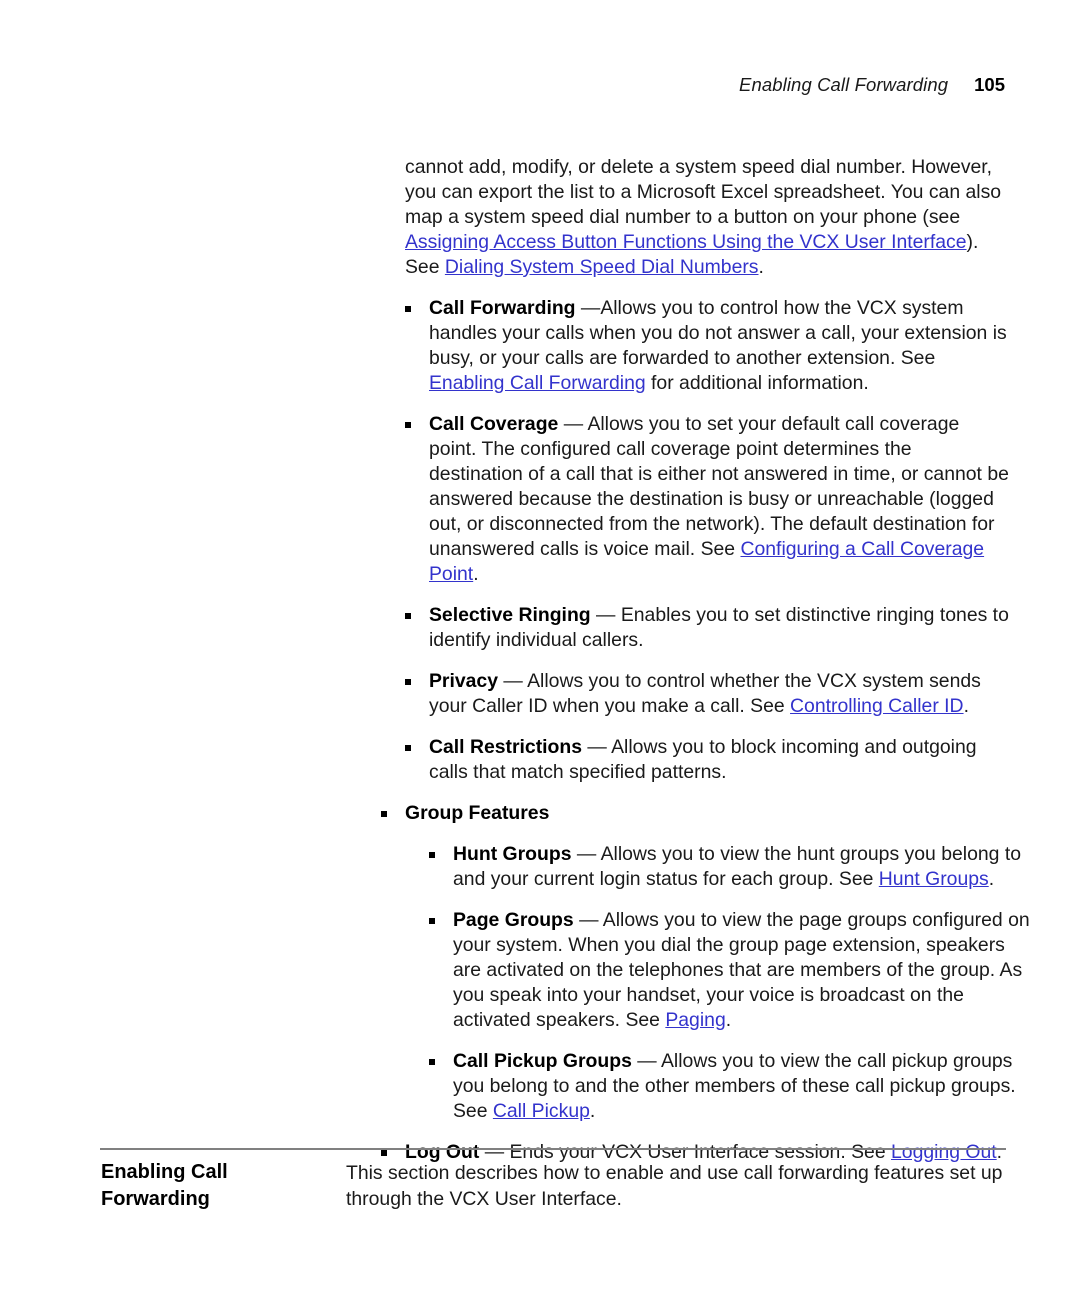 The width and height of the screenshot is (1080, 1296). Describe the element at coordinates (513, 920) in the screenshot. I see `bullet-term: Page Groups` at that location.